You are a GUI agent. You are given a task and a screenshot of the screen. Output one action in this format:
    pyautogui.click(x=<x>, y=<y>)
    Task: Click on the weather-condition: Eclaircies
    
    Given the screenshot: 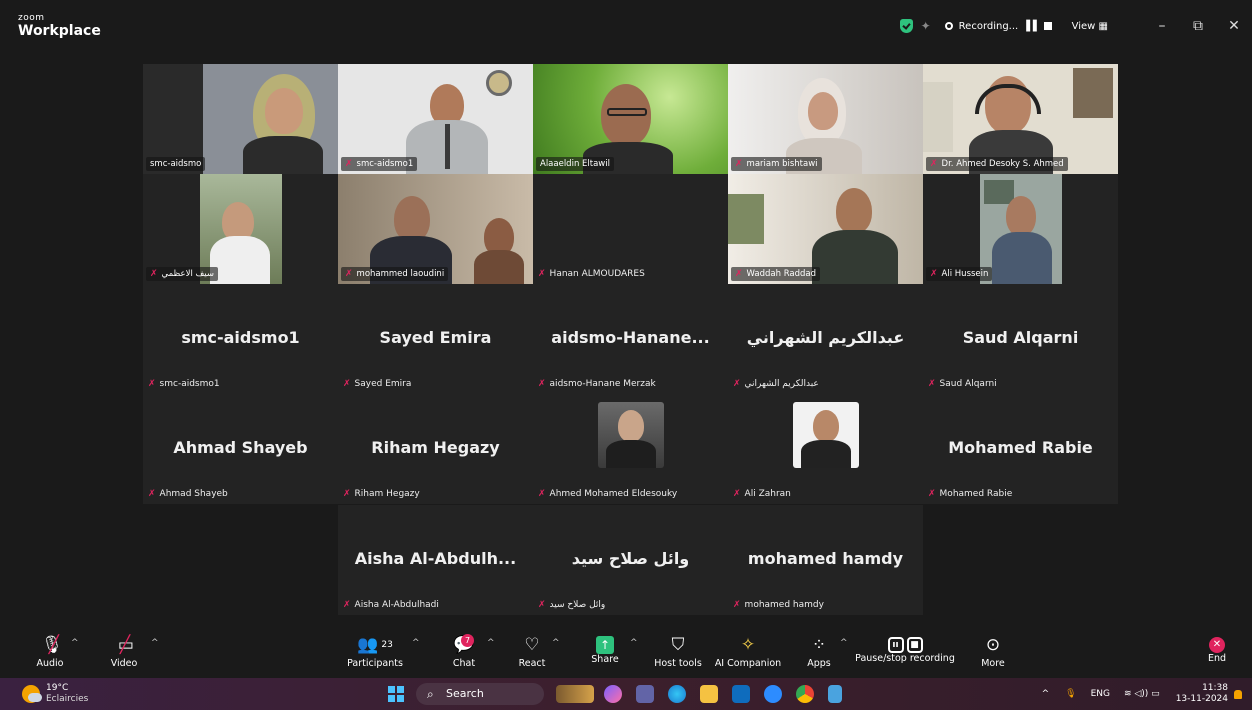 What is the action you would take?
    pyautogui.click(x=67, y=699)
    